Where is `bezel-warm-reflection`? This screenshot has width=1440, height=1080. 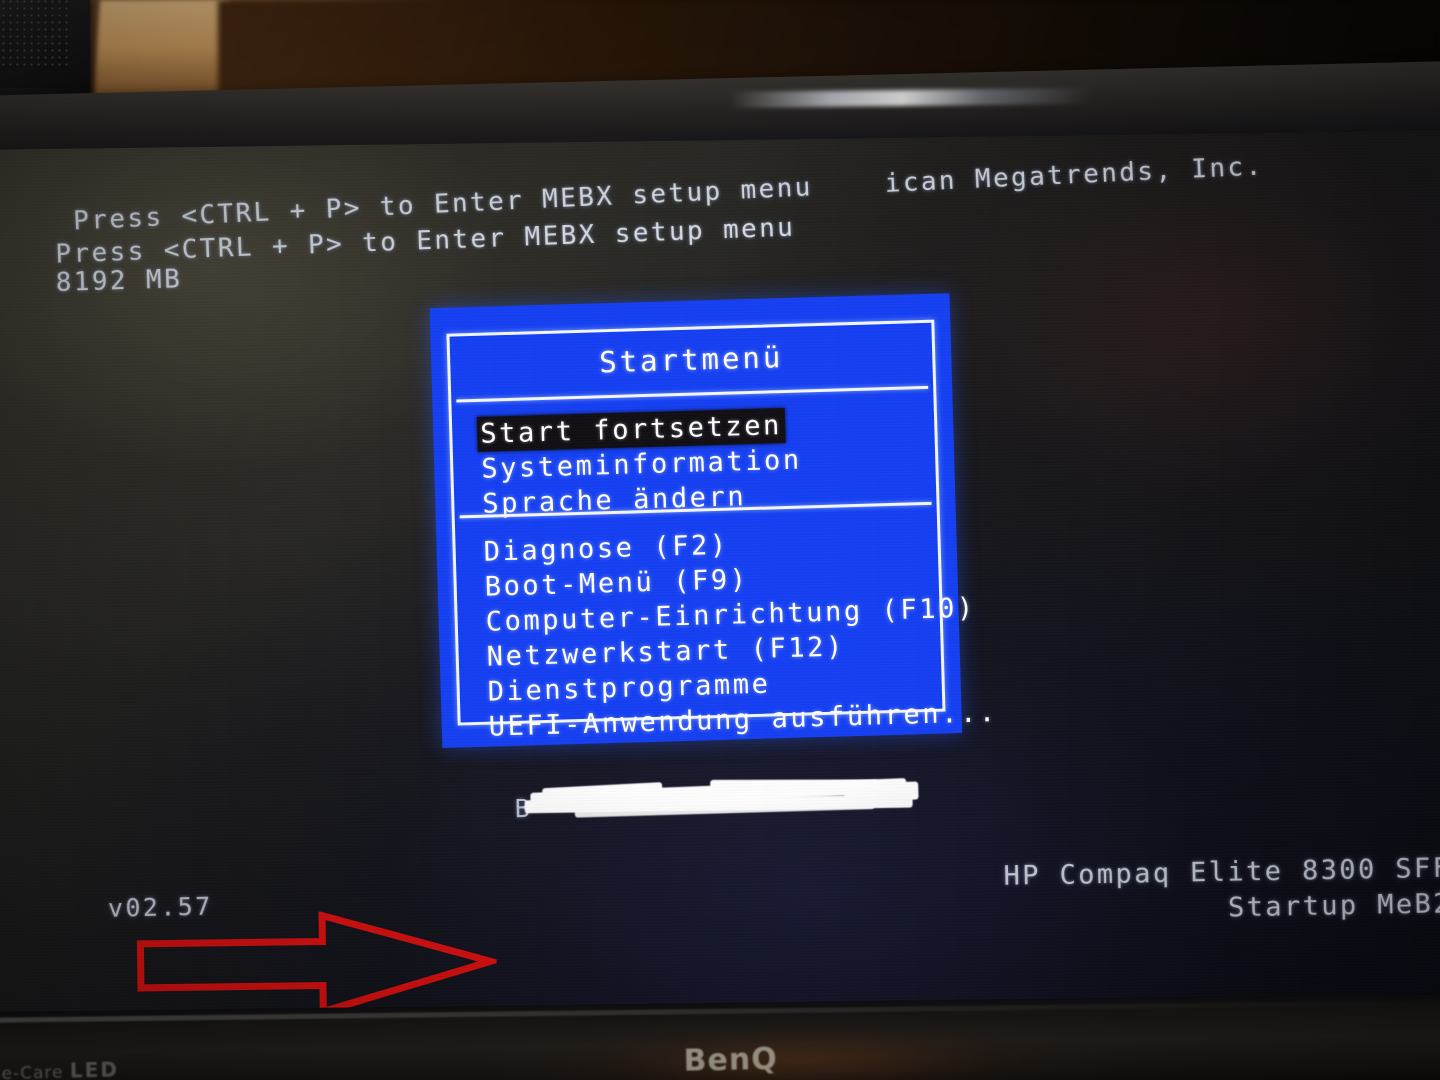 bezel-warm-reflection is located at coordinates (801, 1044).